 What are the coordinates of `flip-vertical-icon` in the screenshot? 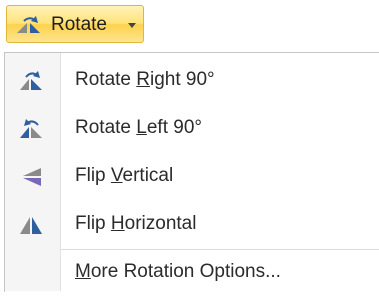 It's located at (32, 177).